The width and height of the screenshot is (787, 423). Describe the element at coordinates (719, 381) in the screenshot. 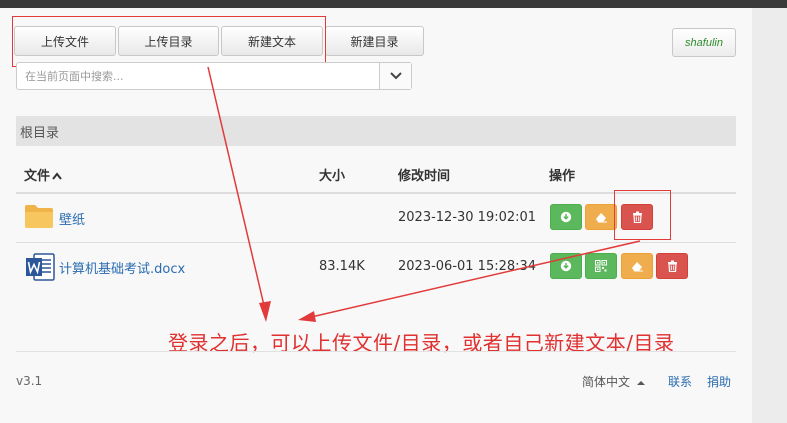

I see `donate-link: 捐助` at that location.